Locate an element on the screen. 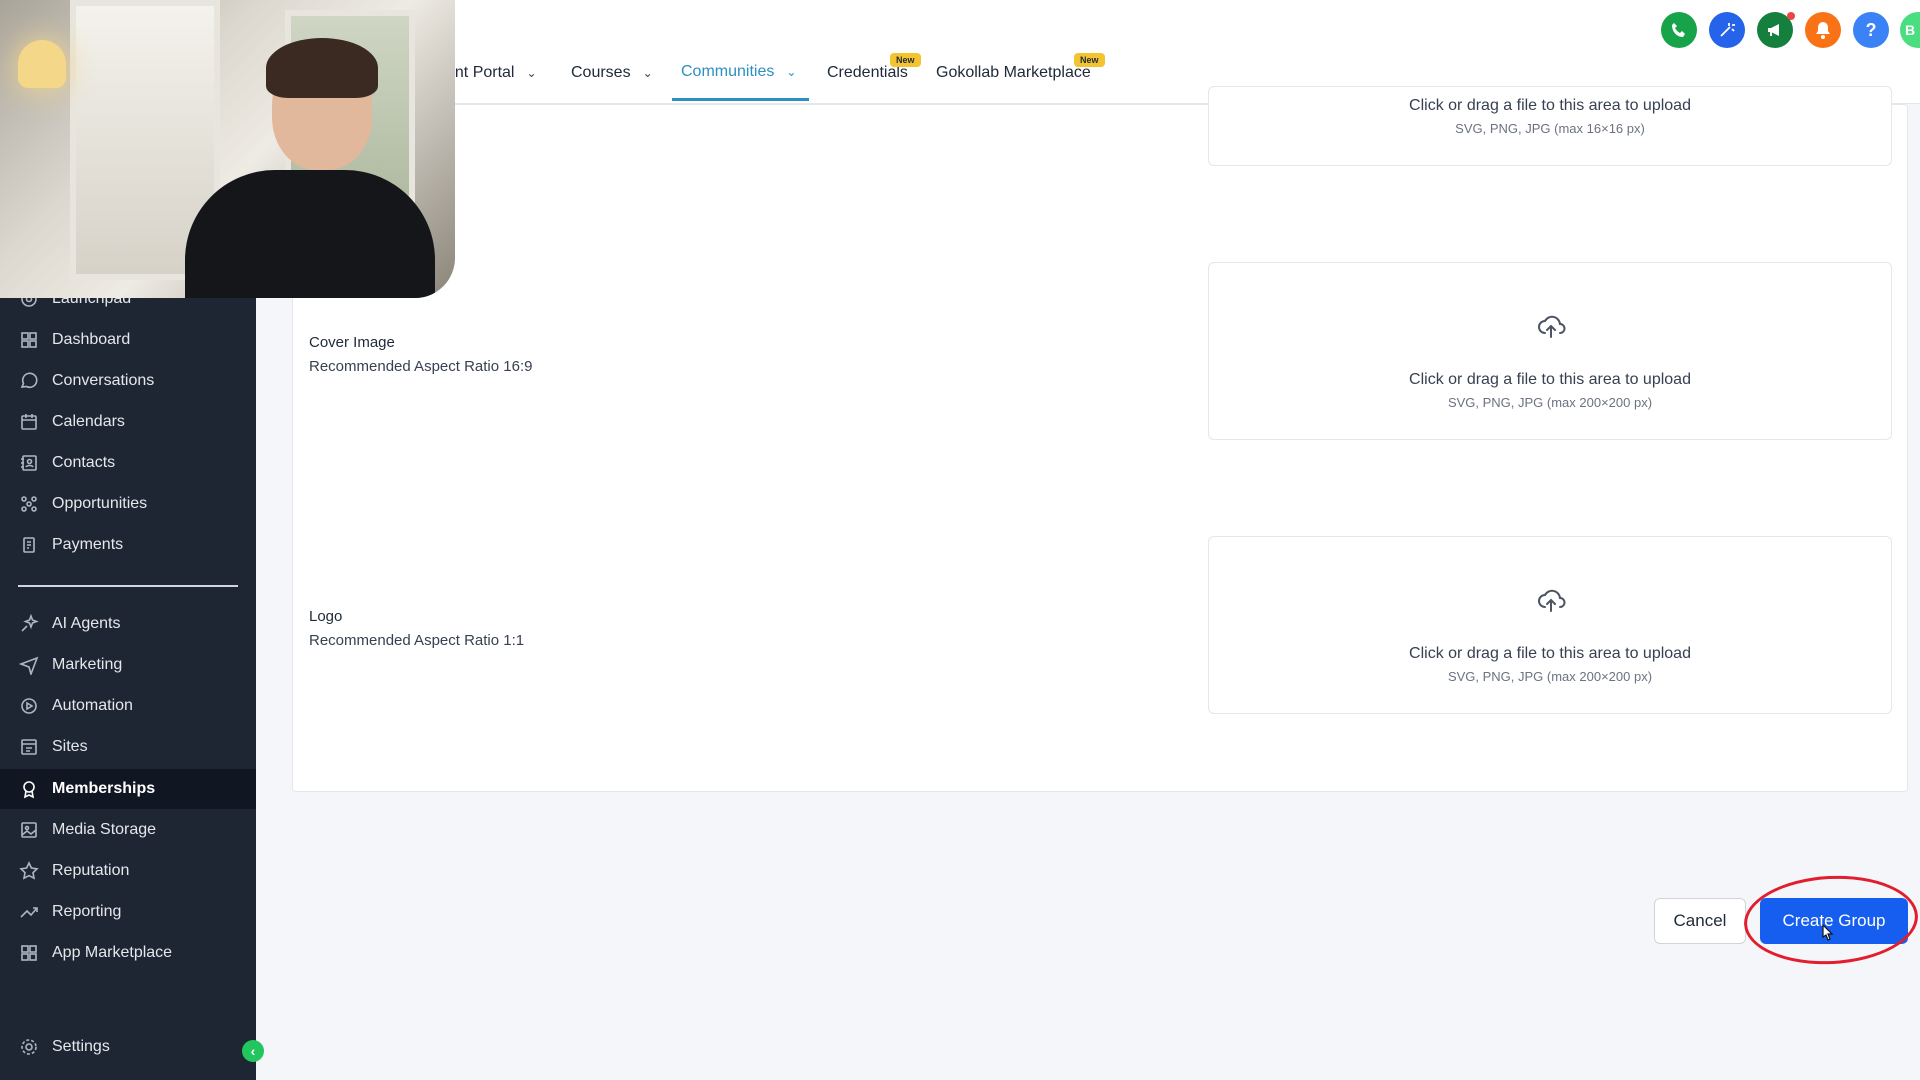  sidebar-item-dashboard: Dashboard is located at coordinates (128, 340).